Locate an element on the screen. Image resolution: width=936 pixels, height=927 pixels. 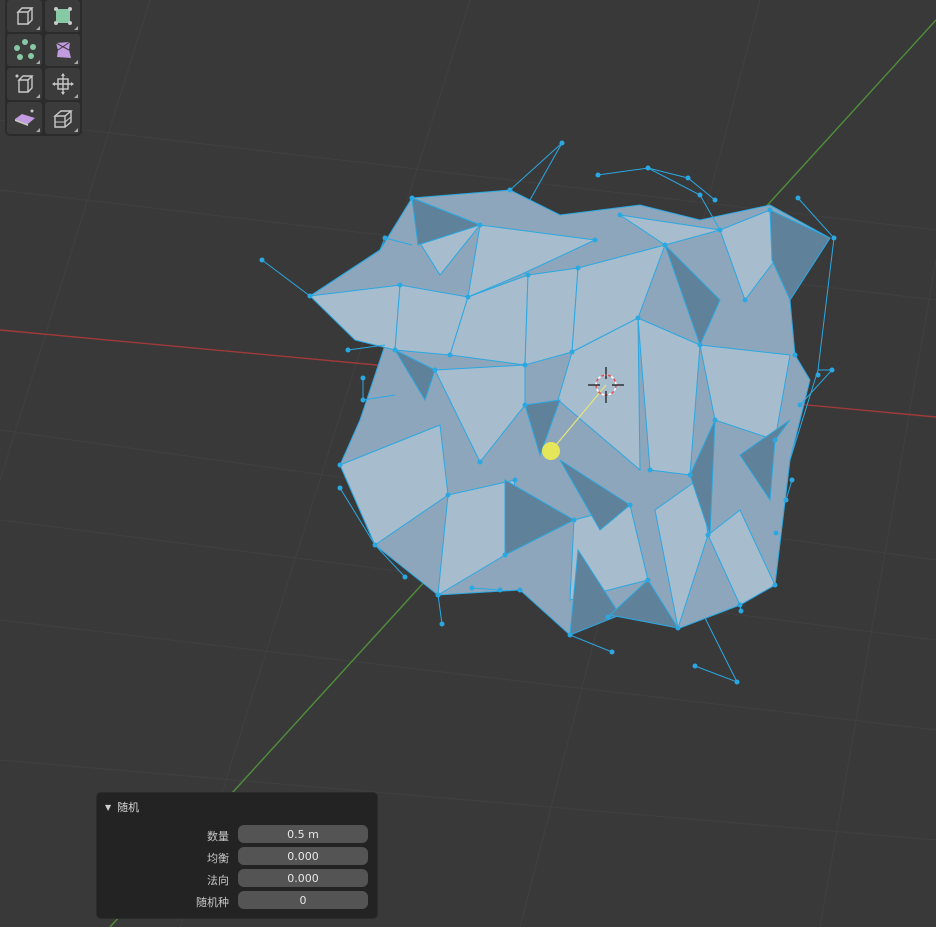
loop-cut-icon is located at coordinates (24, 50).